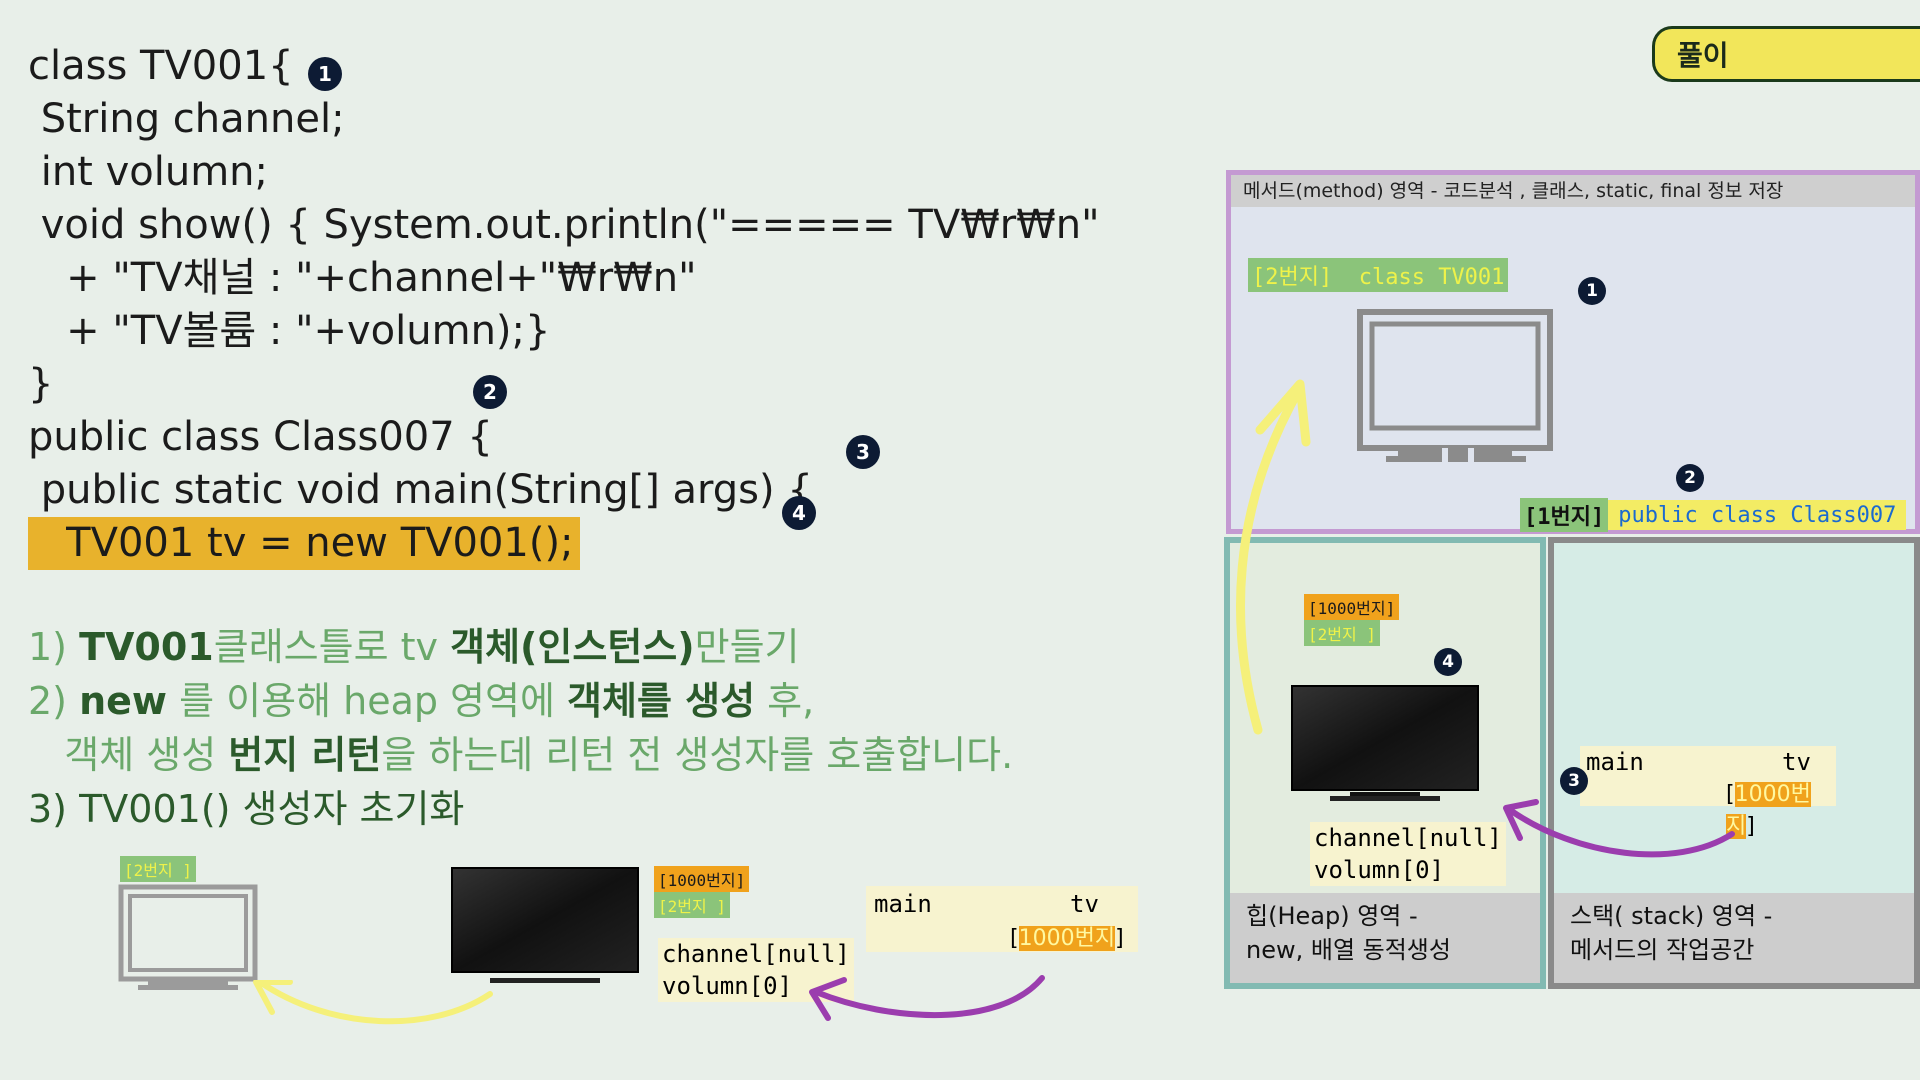 The width and height of the screenshot is (1920, 1080). Describe the element at coordinates (903, 904) in the screenshot. I see `bottom-frame-scope: main` at that location.